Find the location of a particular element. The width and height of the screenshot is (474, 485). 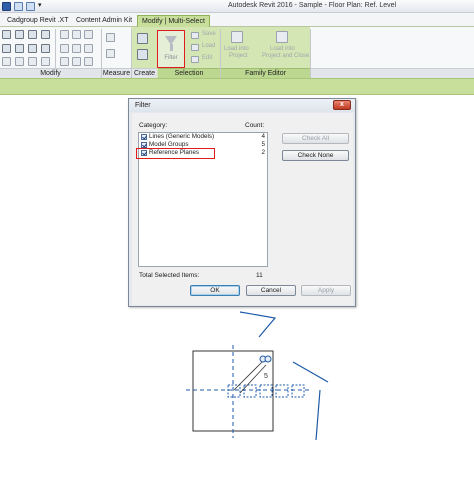

join-icon is located at coordinates (45, 34).